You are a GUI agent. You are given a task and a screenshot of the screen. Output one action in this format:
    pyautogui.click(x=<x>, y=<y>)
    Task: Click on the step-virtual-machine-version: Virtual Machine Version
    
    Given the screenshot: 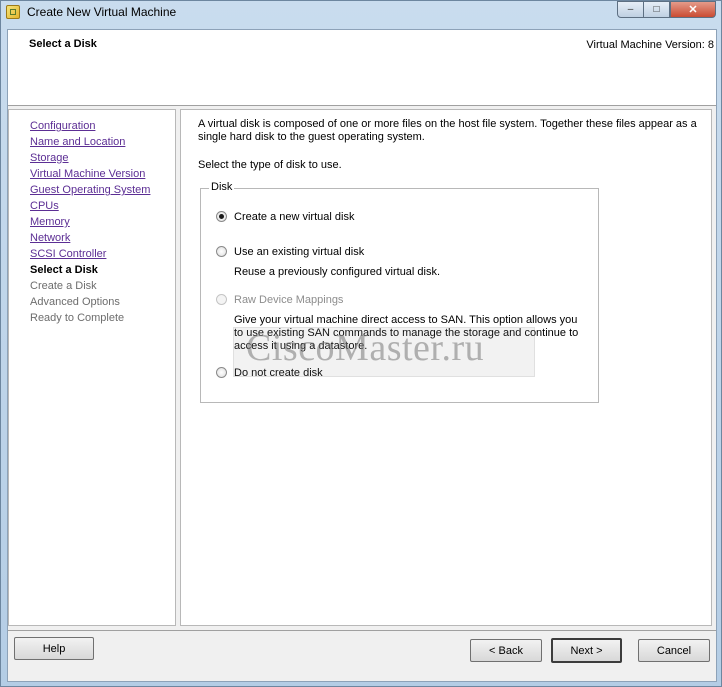 What is the action you would take?
    pyautogui.click(x=87, y=174)
    